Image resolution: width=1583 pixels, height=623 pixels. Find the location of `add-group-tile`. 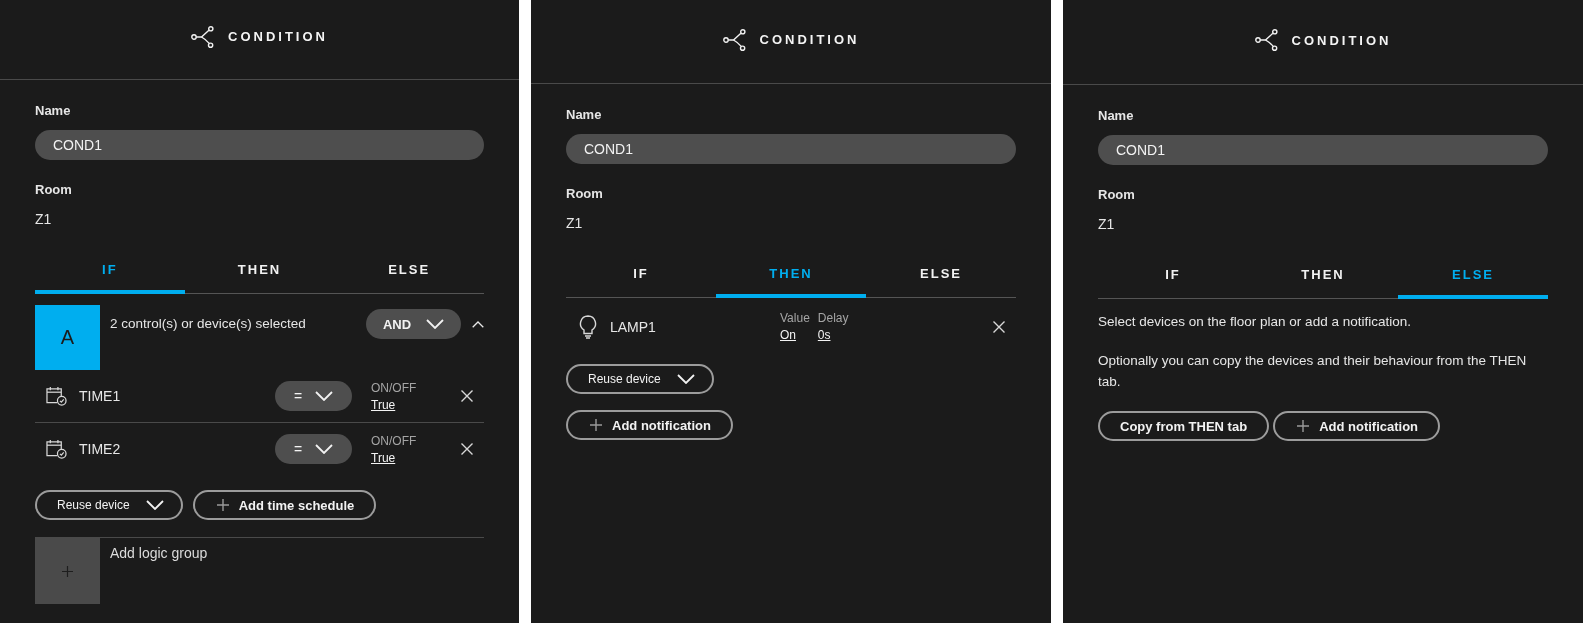

add-group-tile is located at coordinates (67, 571).